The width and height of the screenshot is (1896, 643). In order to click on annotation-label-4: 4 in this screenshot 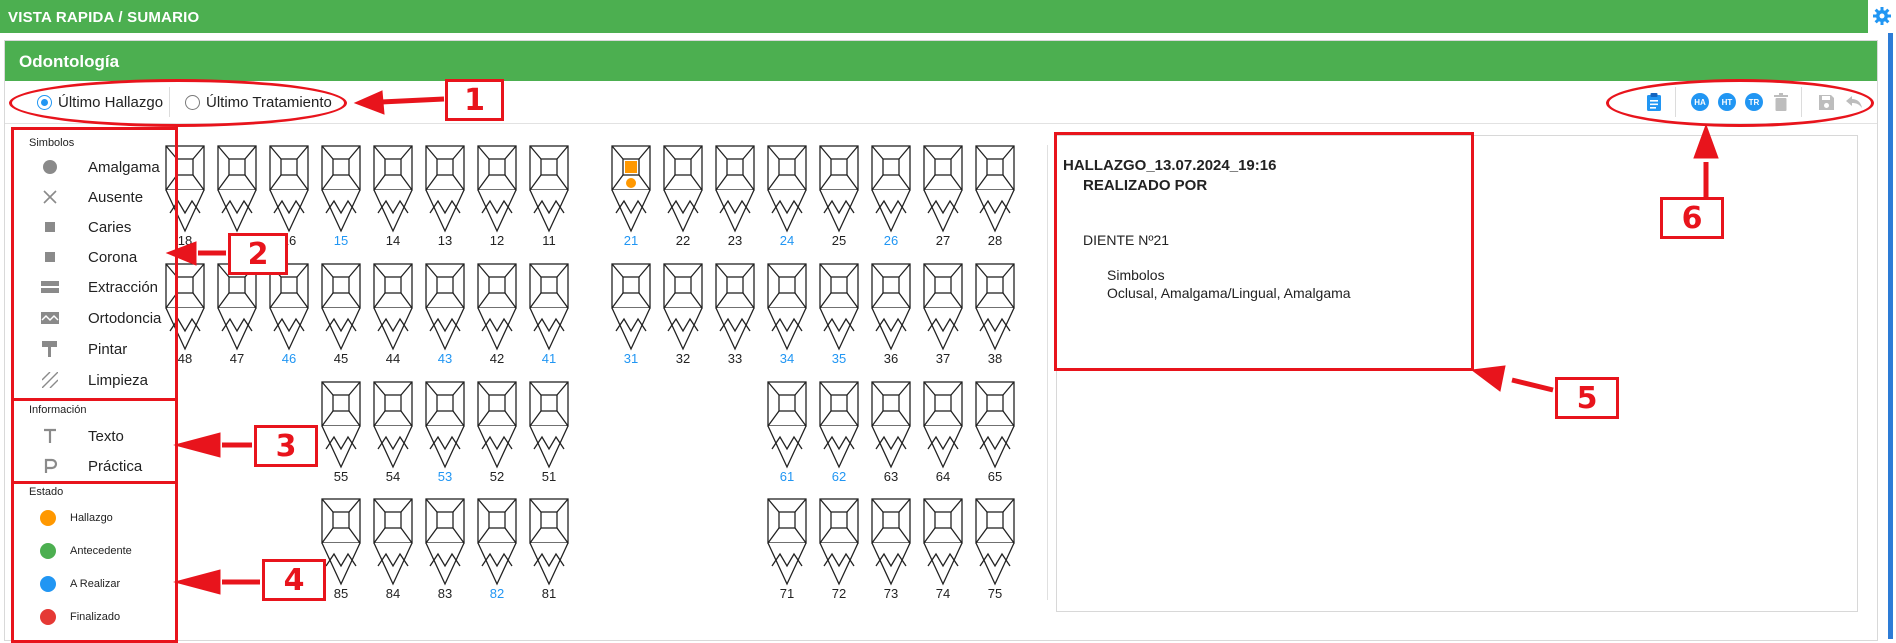, I will do `click(294, 580)`.